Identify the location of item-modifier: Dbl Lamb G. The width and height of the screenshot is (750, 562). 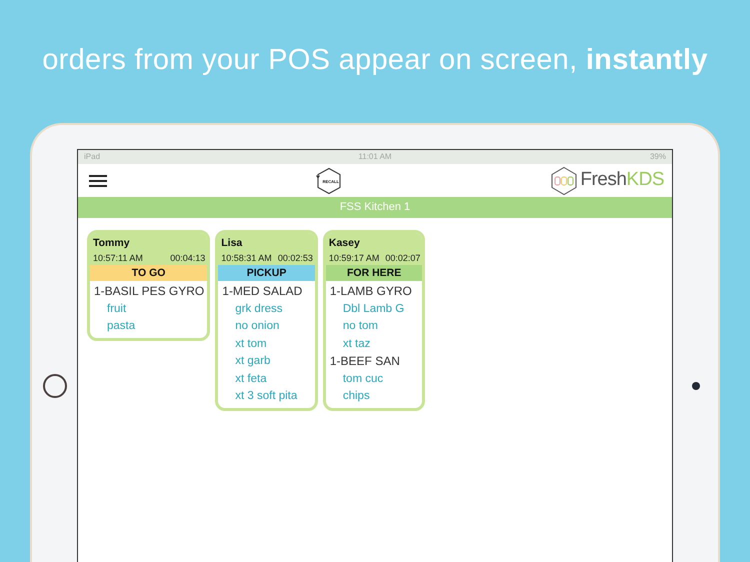
(374, 309).